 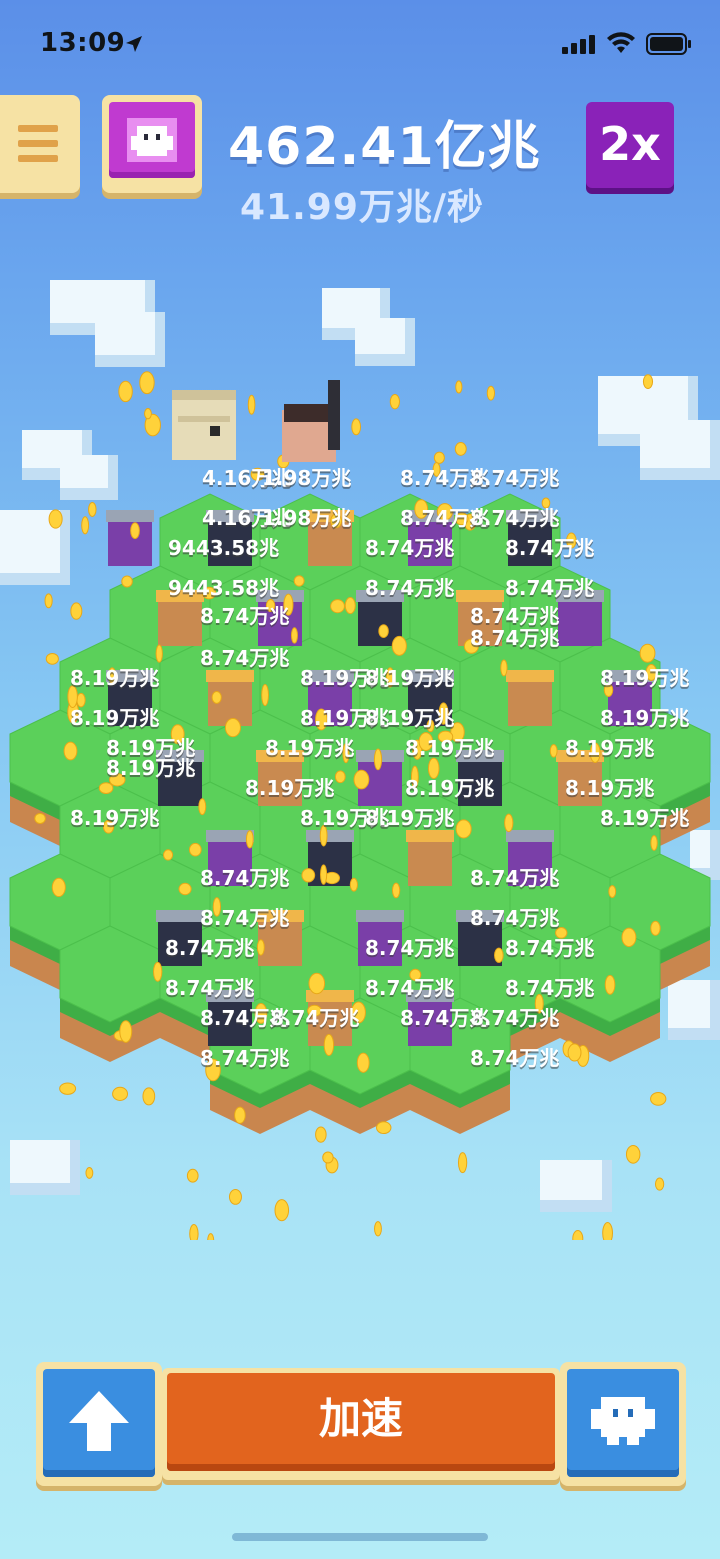 What do you see at coordinates (623, 1424) in the screenshot?
I see `characters-button` at bounding box center [623, 1424].